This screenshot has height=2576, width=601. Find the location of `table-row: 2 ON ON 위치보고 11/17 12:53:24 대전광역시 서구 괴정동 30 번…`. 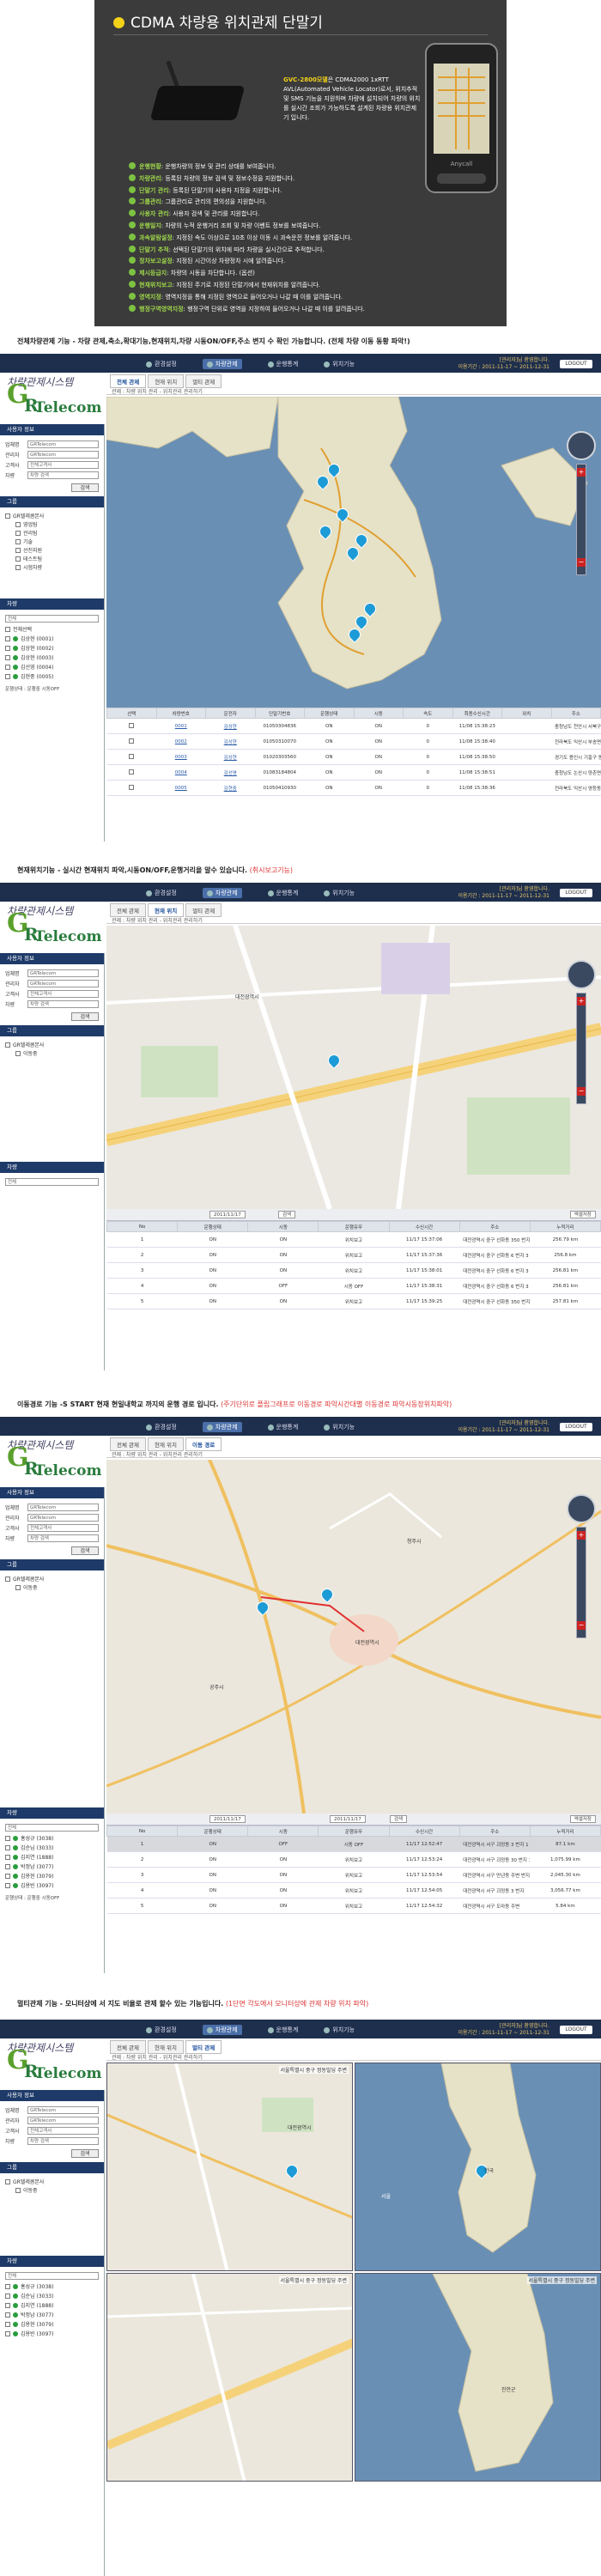

table-row: 2 ON ON 위치보고 11/17 12:53:24 대전광역시 서구 괴정동 30 번… is located at coordinates (353, 1859).